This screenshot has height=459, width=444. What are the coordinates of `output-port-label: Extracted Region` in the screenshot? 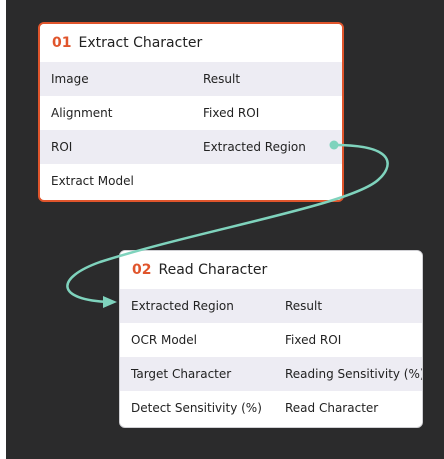 It's located at (254, 147).